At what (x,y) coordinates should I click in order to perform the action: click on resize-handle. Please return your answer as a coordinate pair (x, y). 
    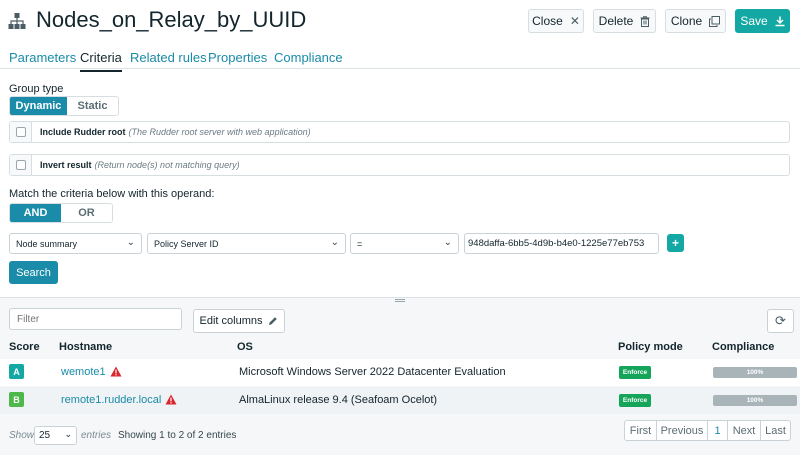
    Looking at the image, I should click on (400, 300).